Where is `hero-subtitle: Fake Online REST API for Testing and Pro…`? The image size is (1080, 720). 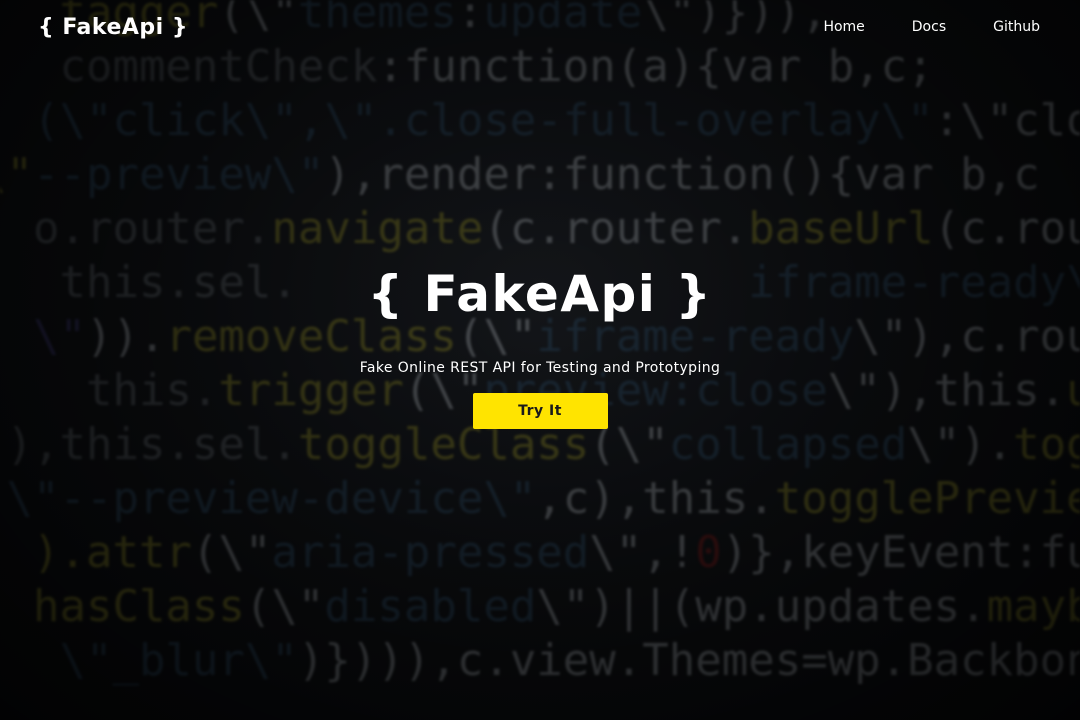
hero-subtitle: Fake Online REST API for Testing and Pro… is located at coordinates (540, 368).